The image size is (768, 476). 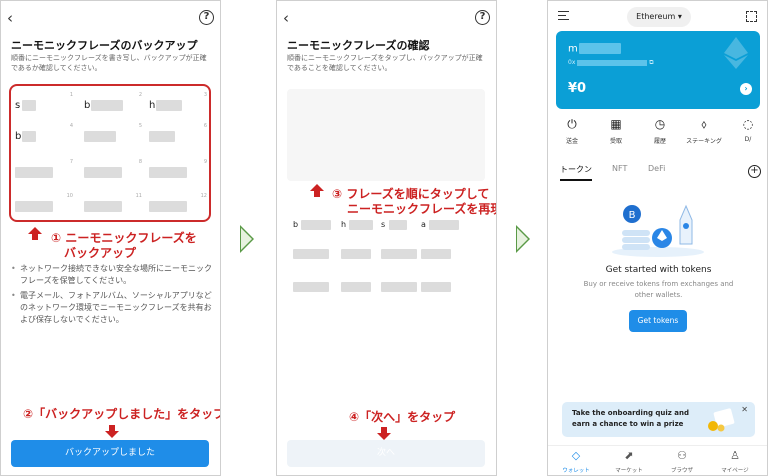 What do you see at coordinates (140, 162) in the screenshot?
I see `word-index: 8` at bounding box center [140, 162].